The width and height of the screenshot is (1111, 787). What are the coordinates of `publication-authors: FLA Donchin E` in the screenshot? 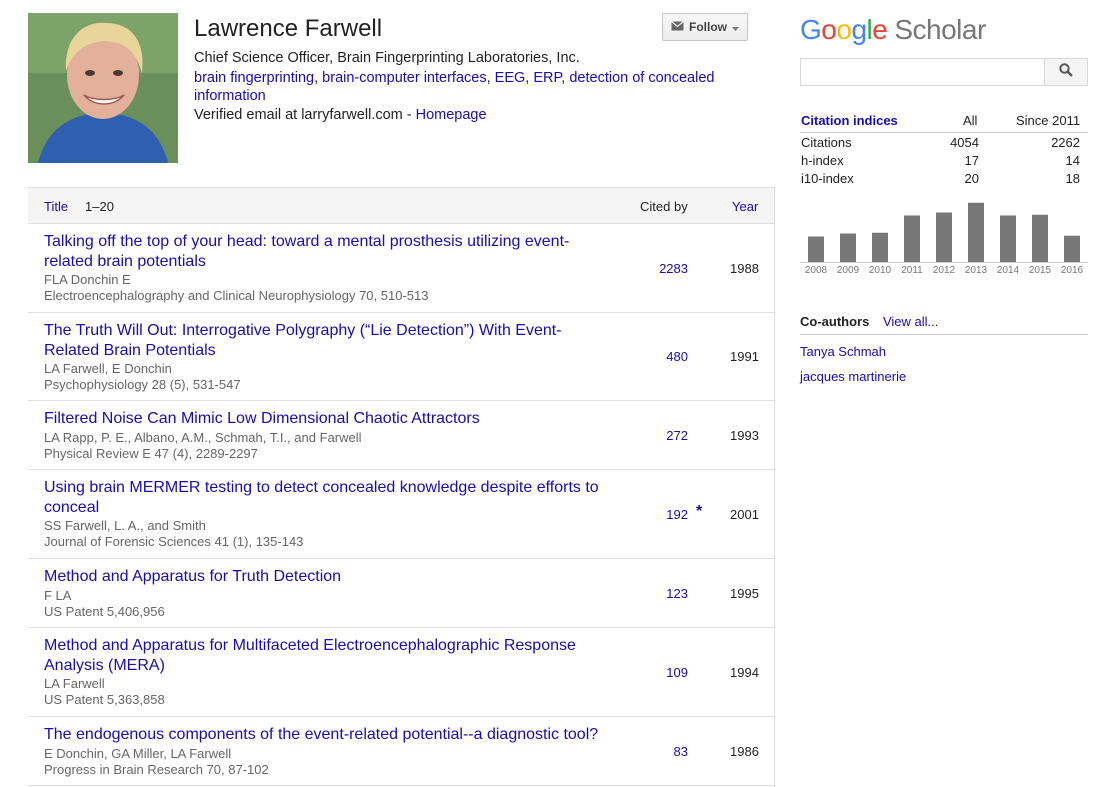 It's located at (87, 279).